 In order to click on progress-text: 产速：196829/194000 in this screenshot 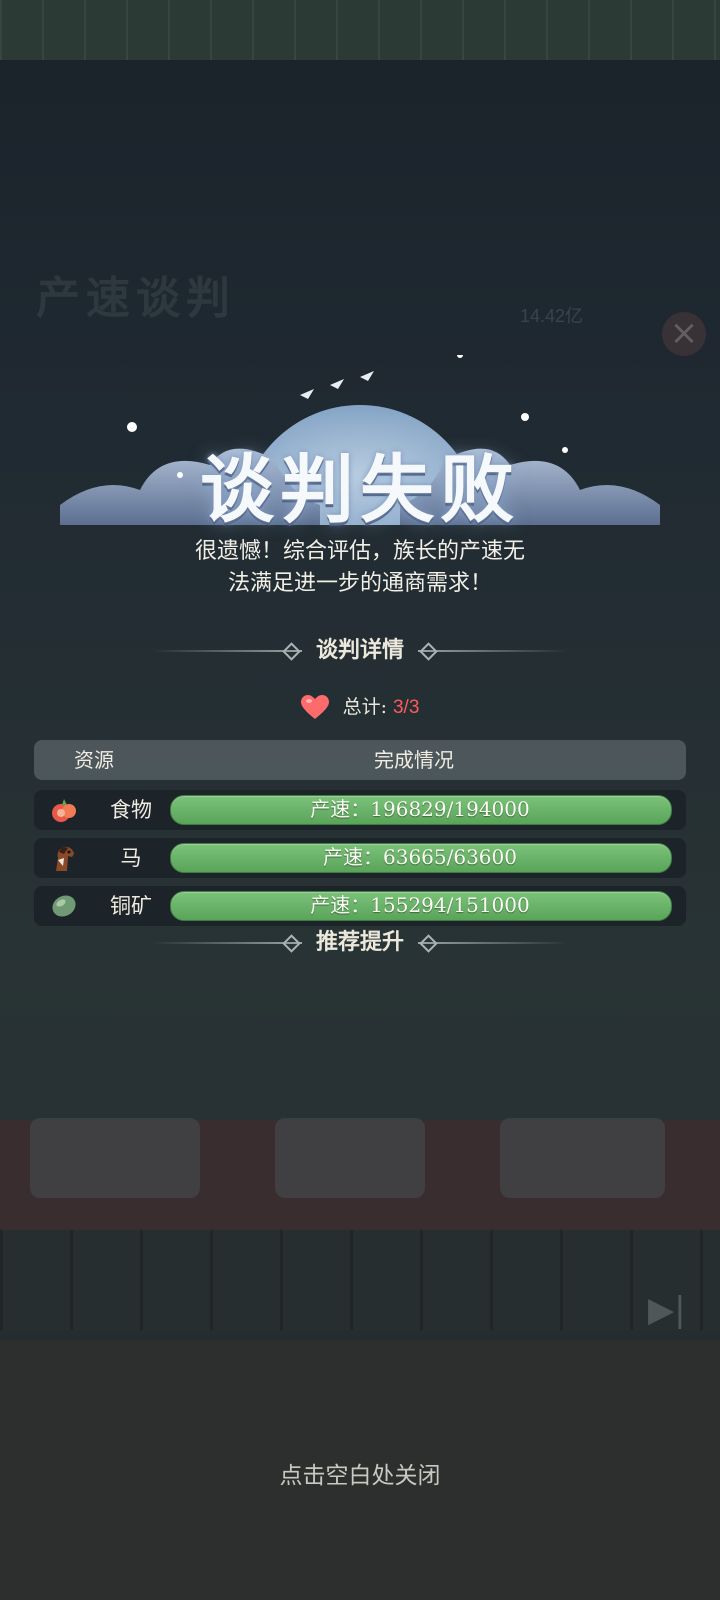, I will do `click(420, 809)`.